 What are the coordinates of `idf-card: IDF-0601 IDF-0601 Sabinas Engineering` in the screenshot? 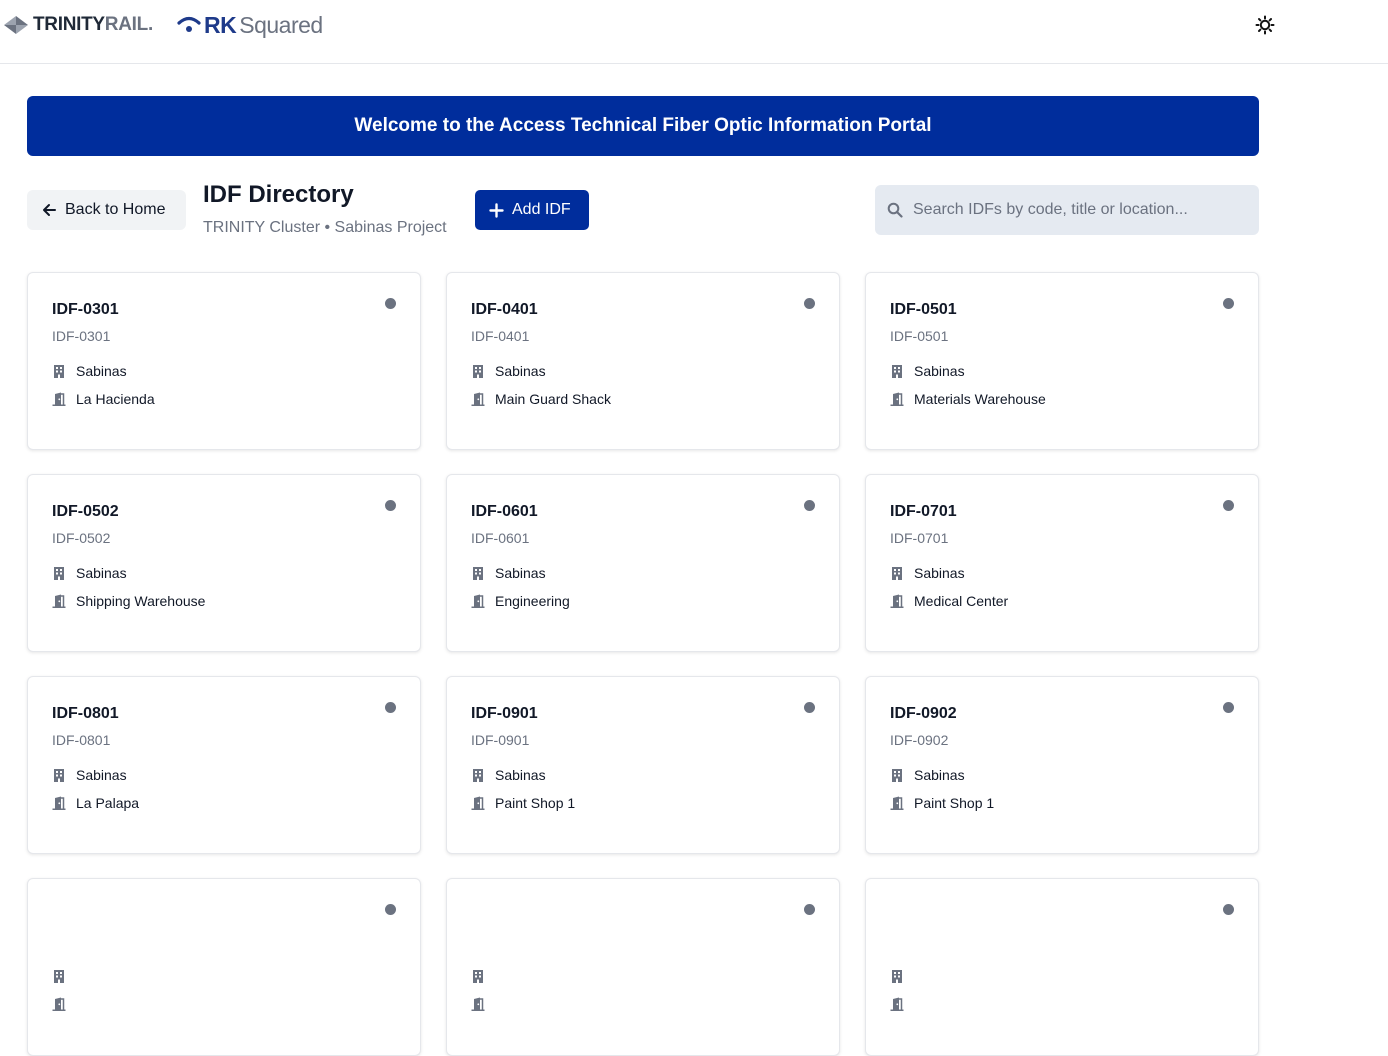 It's located at (643, 563).